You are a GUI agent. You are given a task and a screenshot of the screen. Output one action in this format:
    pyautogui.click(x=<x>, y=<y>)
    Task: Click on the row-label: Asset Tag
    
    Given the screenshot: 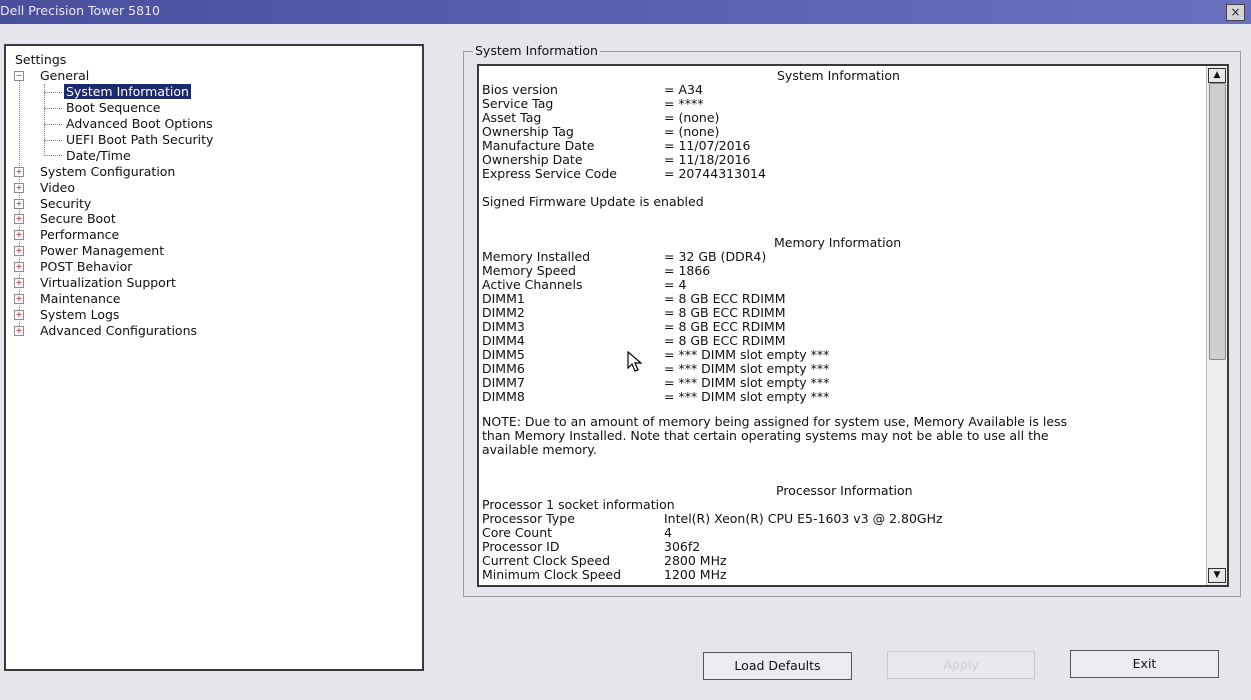 What is the action you would take?
    pyautogui.click(x=512, y=117)
    